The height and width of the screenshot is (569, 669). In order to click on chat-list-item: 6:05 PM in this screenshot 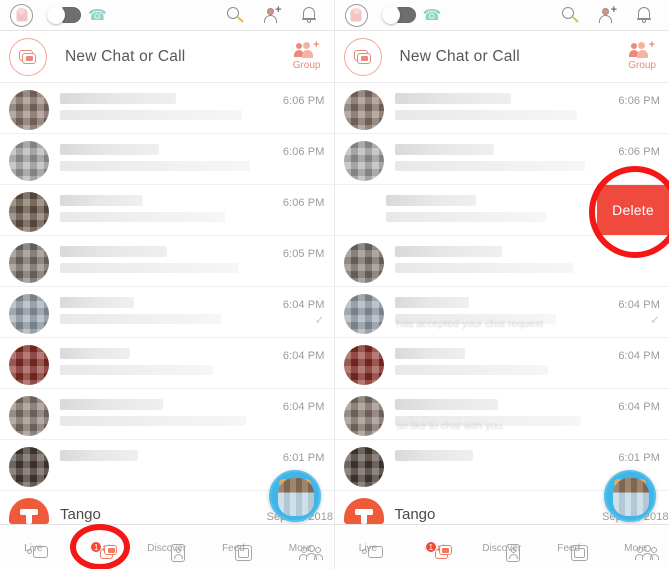, I will do `click(167, 261)`.